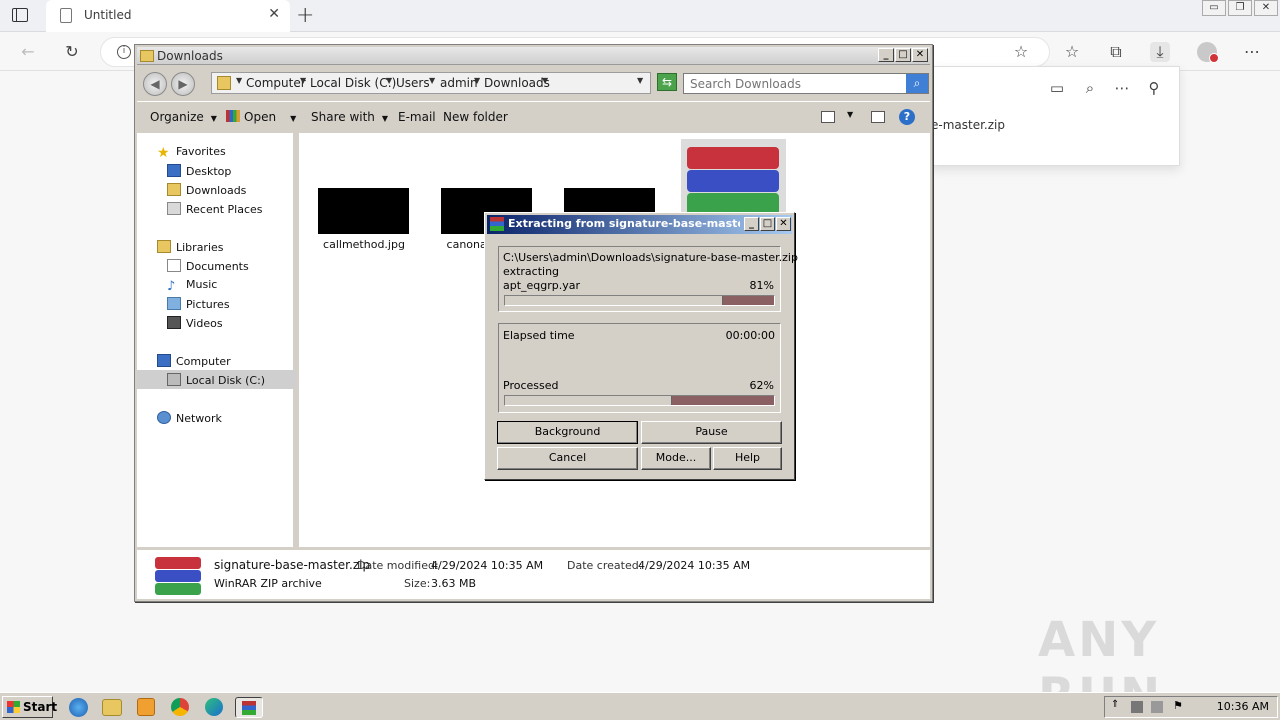 This screenshot has height=720, width=1280. I want to click on breadcrumb-item: Computer, so click(276, 83).